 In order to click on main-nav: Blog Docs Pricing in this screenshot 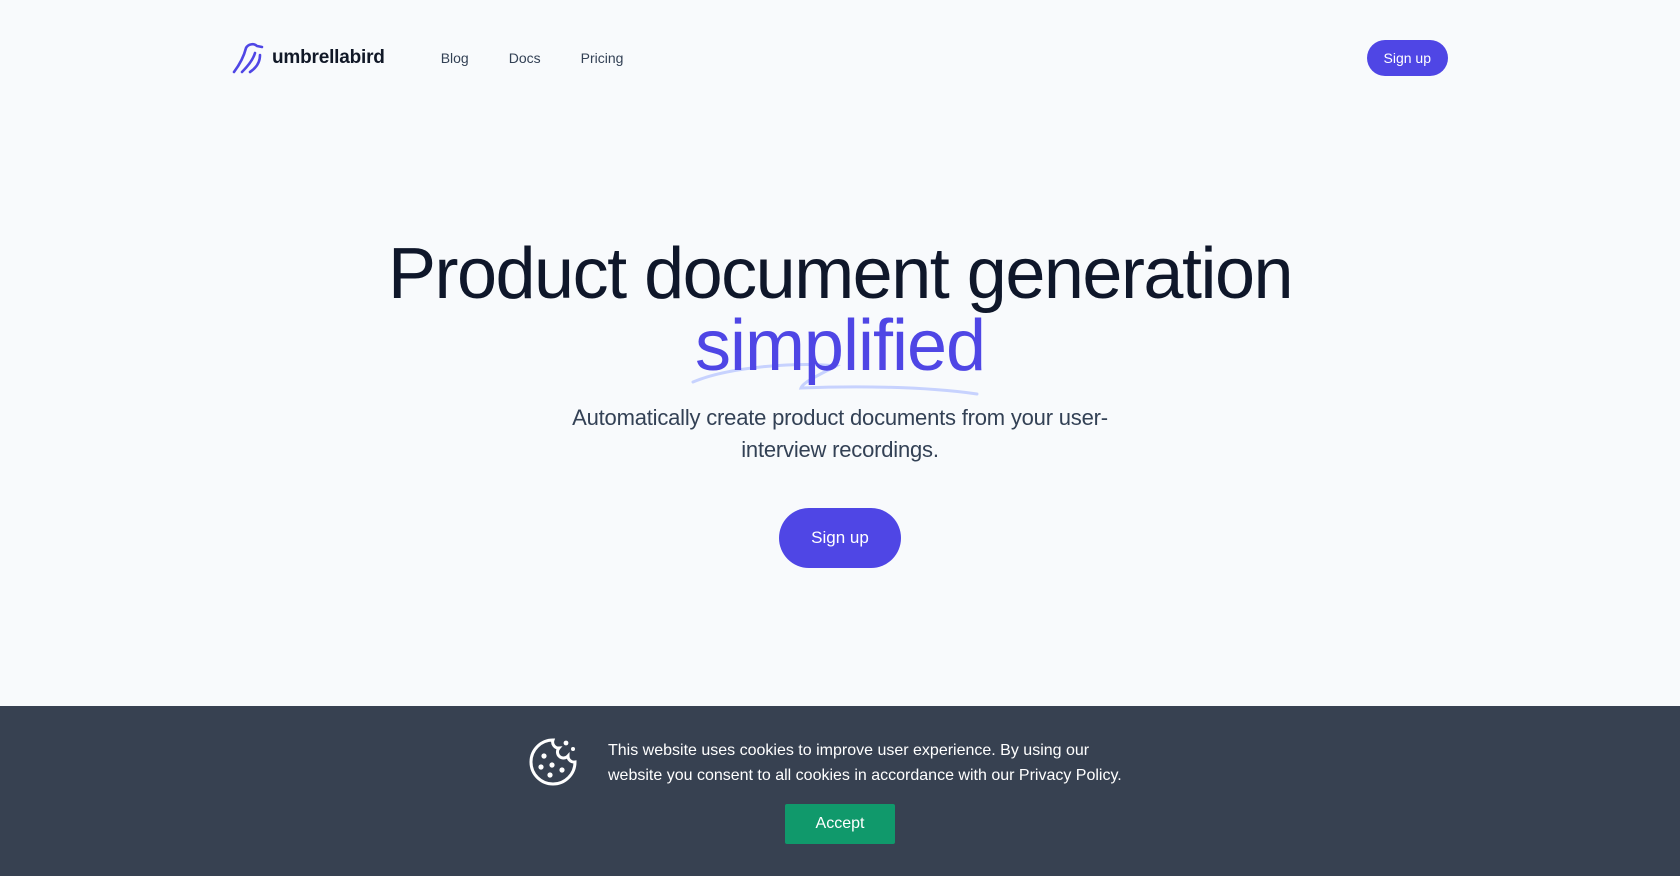, I will do `click(532, 58)`.